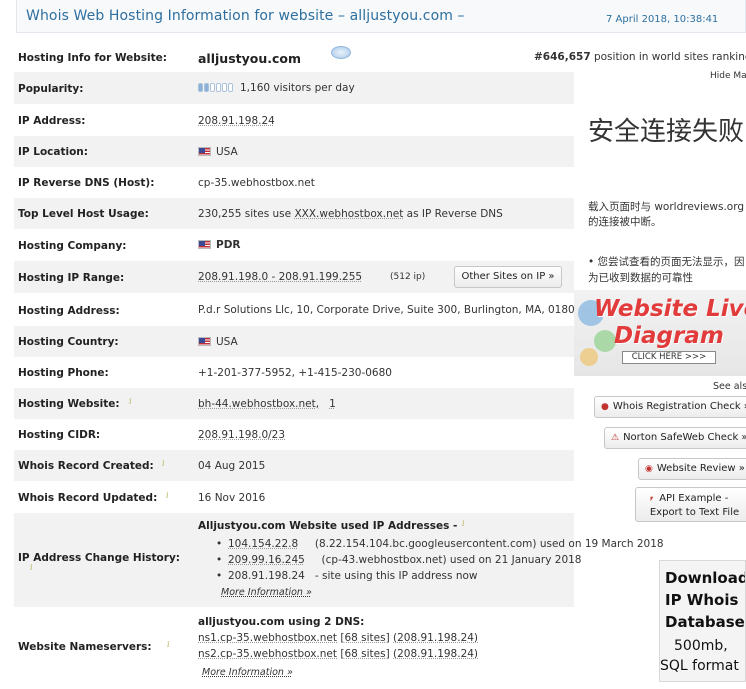 The height and width of the screenshot is (689, 746). I want to click on api-example-button: ⎖ API Example - Export to Text File, so click(690, 504).